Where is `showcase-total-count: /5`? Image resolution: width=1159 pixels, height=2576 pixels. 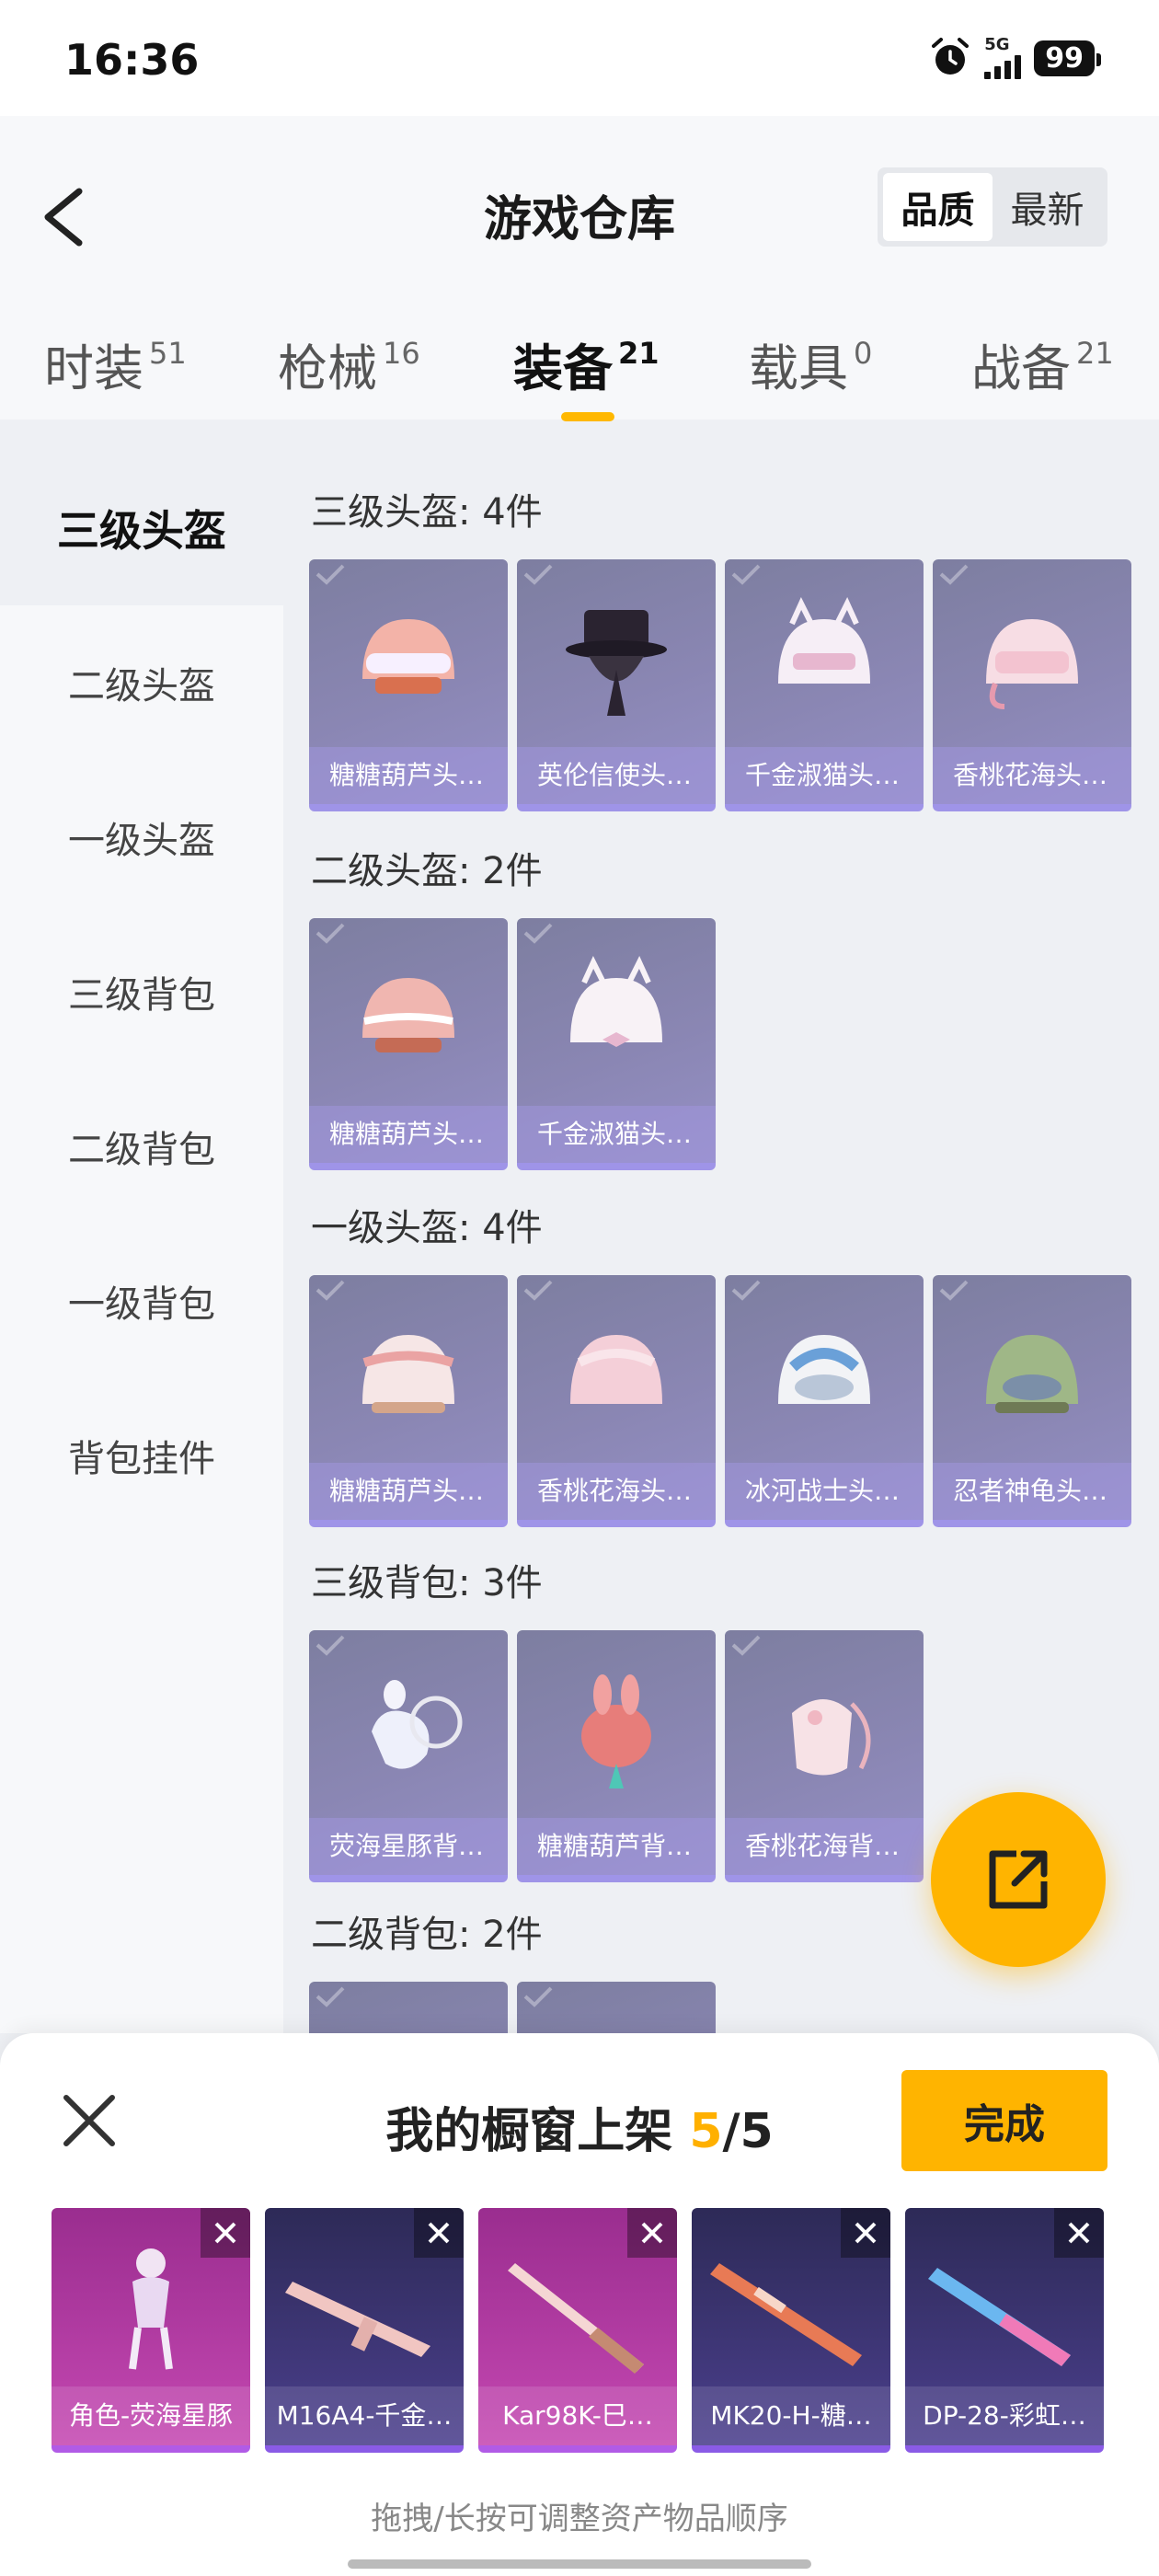 showcase-total-count: /5 is located at coordinates (748, 2131).